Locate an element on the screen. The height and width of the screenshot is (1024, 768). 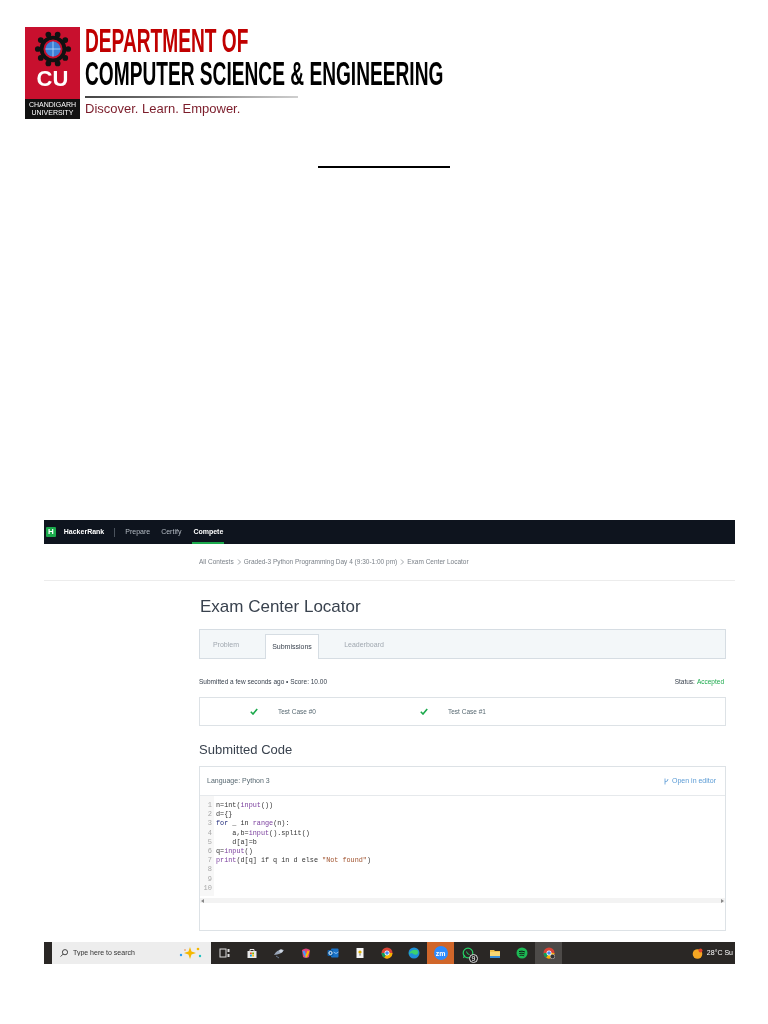
sparkle-icon is located at coordinates (190, 953).